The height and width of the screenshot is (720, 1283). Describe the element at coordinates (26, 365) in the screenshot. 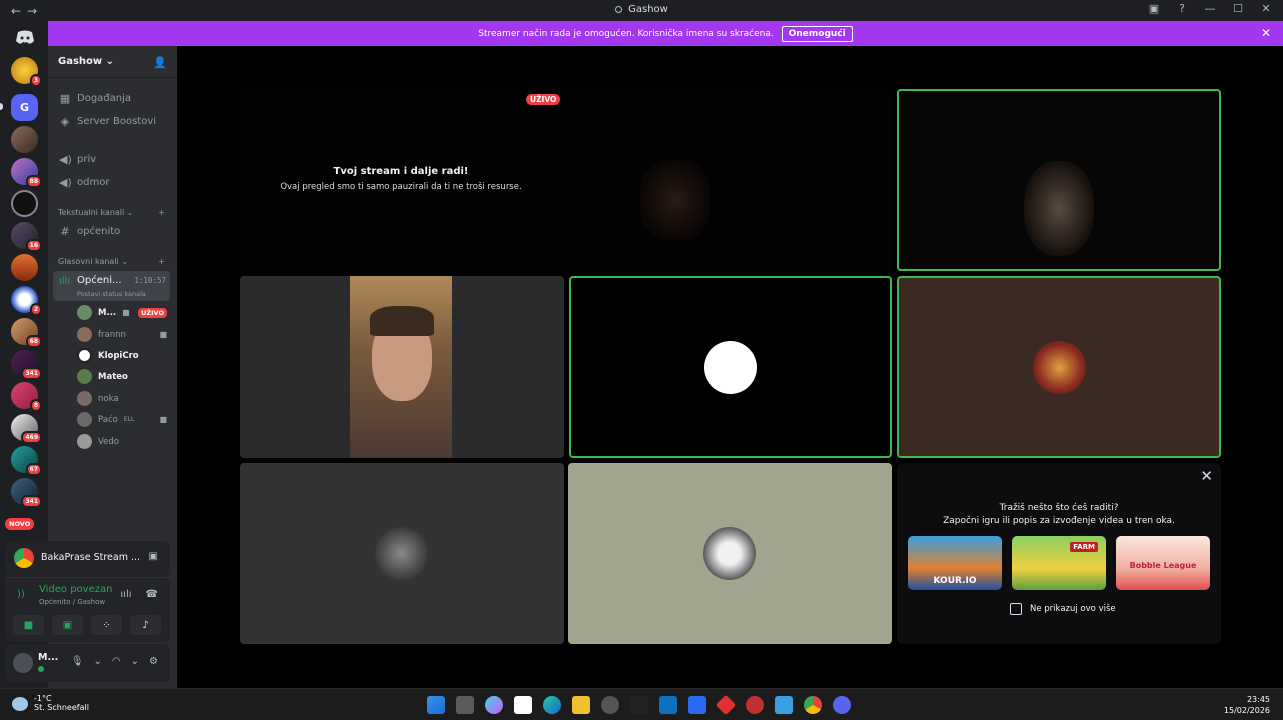

I see `server-icon-10: 341` at that location.